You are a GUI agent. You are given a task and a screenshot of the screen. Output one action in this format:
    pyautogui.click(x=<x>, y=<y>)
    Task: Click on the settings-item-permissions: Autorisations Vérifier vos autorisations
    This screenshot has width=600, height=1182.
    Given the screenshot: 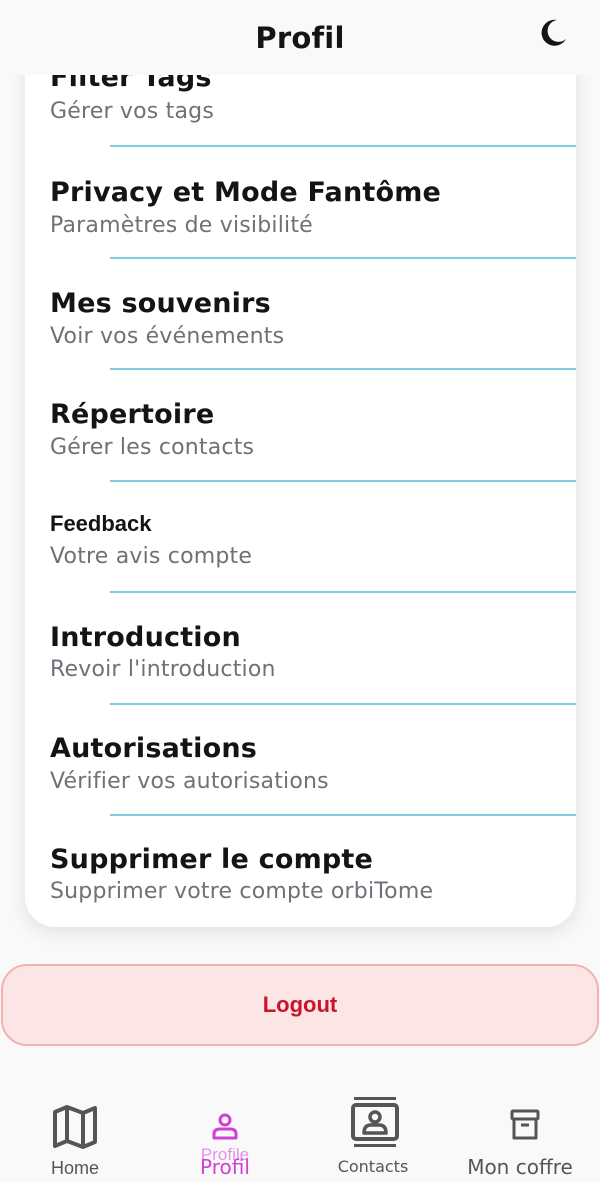 What is the action you would take?
    pyautogui.click(x=300, y=760)
    